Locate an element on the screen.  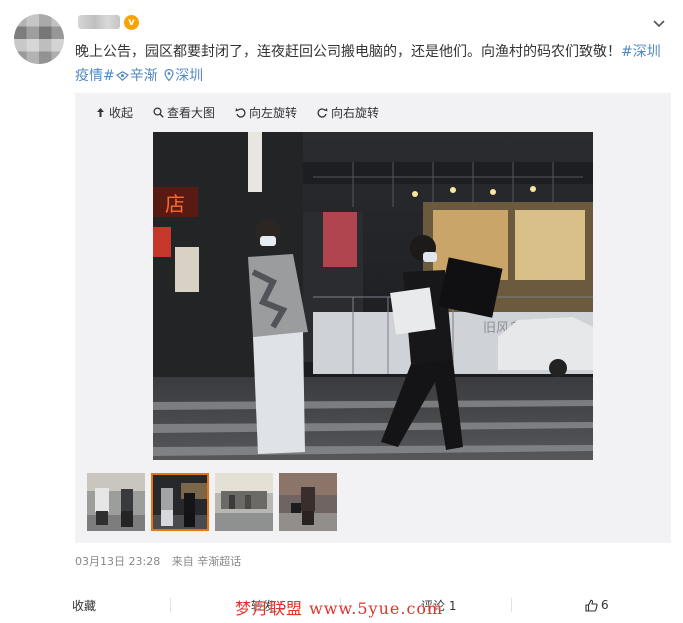
thumbnail-active is located at coordinates (180, 502).